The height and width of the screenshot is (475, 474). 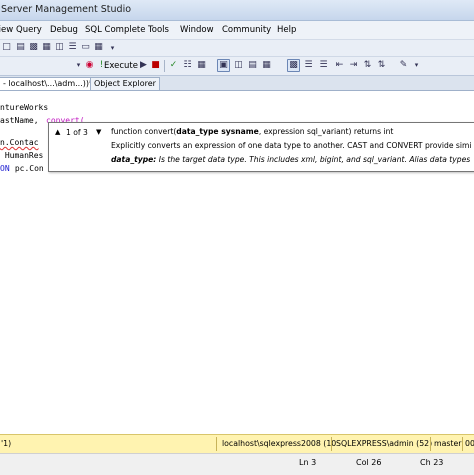 What do you see at coordinates (98, 132) in the screenshot?
I see `next-overload-icon: ▼` at bounding box center [98, 132].